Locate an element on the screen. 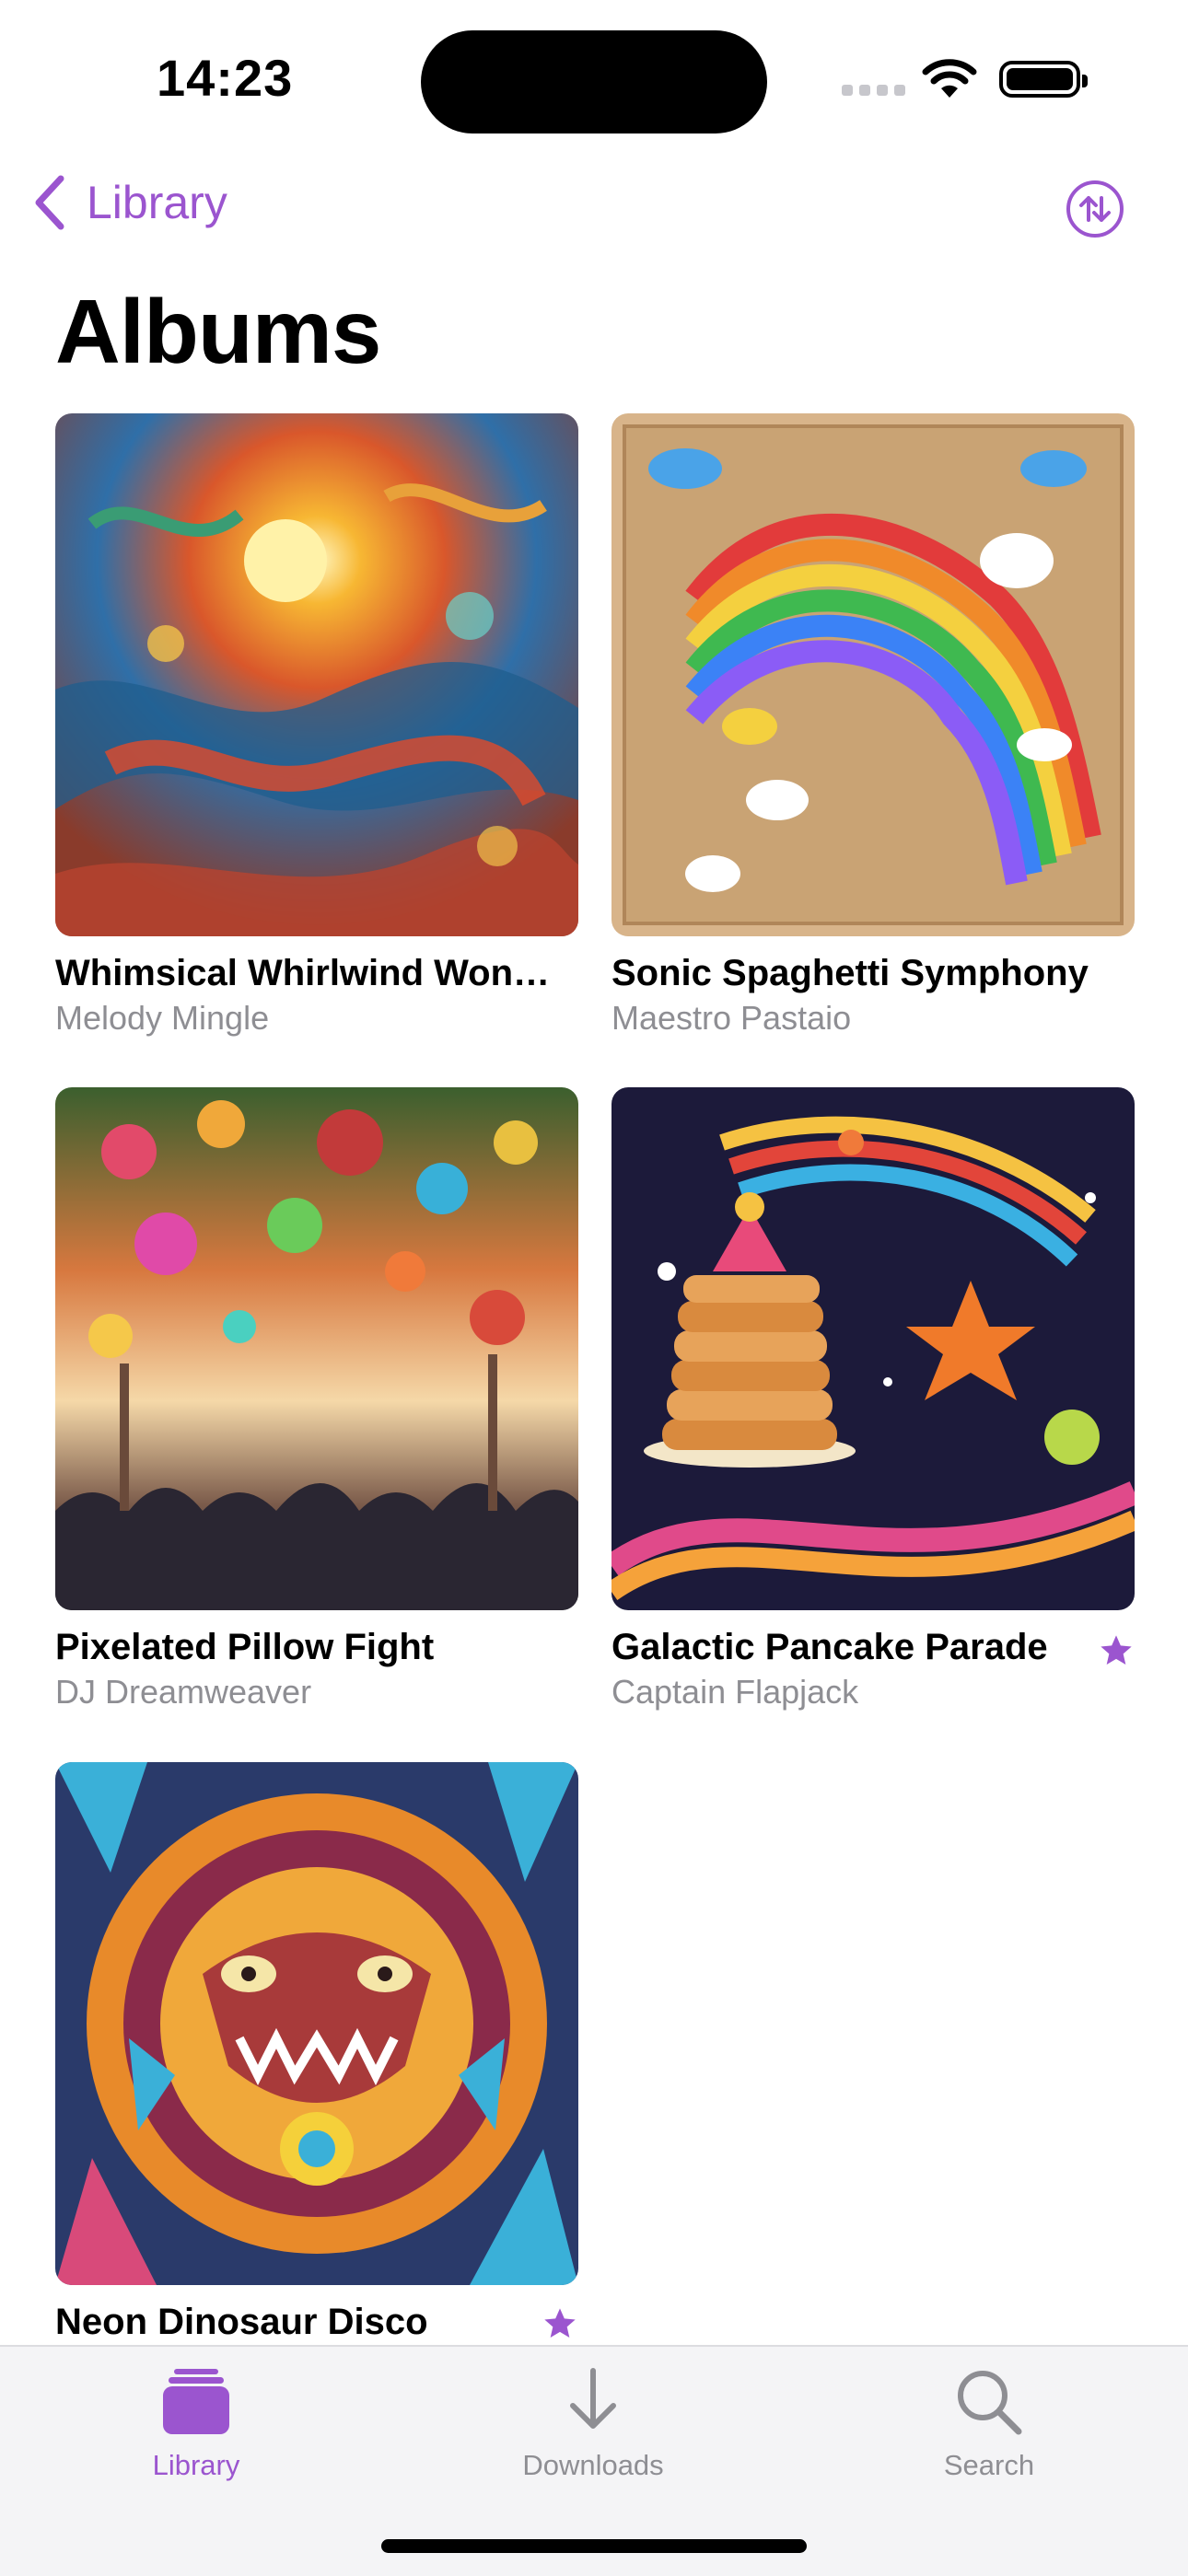 This screenshot has height=2576, width=1188. dynamic-island is located at coordinates (594, 81).